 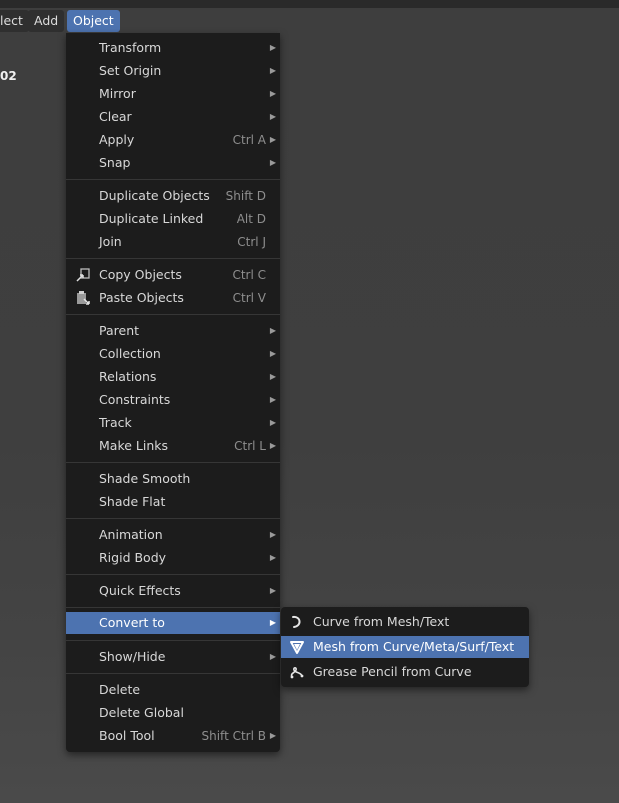 I want to click on menu-item-label: Quick Effects, so click(x=140, y=590).